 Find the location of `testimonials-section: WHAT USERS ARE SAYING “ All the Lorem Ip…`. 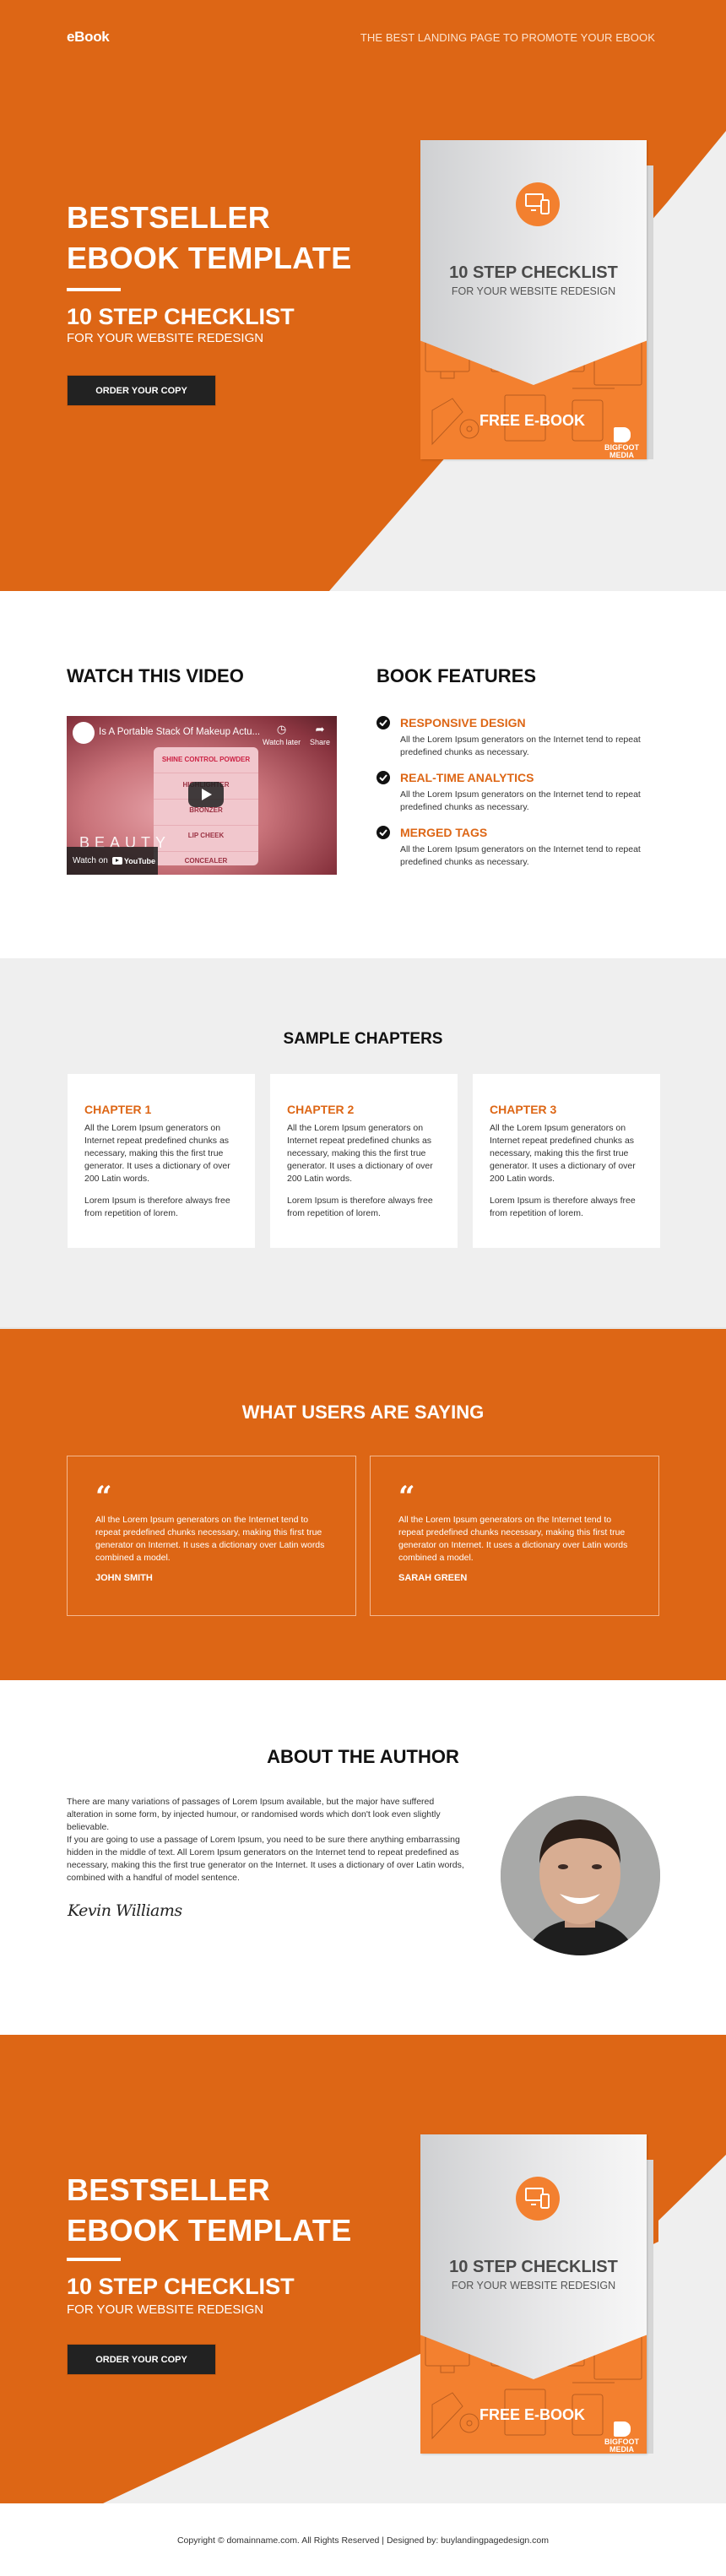

testimonials-section: WHAT USERS ARE SAYING “ All the Lorem Ip… is located at coordinates (363, 1504).